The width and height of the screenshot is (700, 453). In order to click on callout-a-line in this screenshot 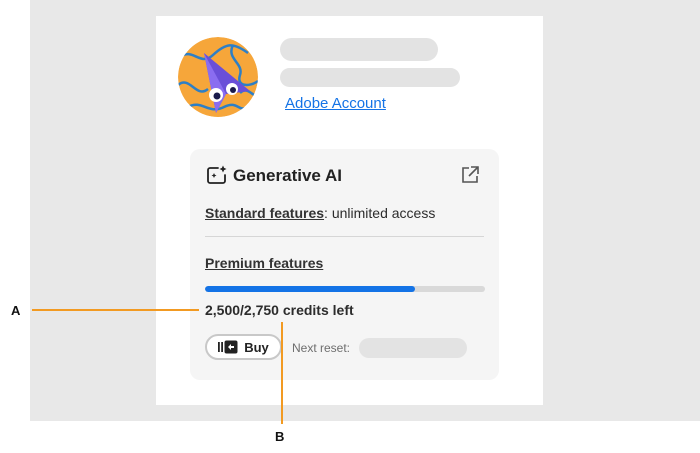, I will do `click(115, 310)`.